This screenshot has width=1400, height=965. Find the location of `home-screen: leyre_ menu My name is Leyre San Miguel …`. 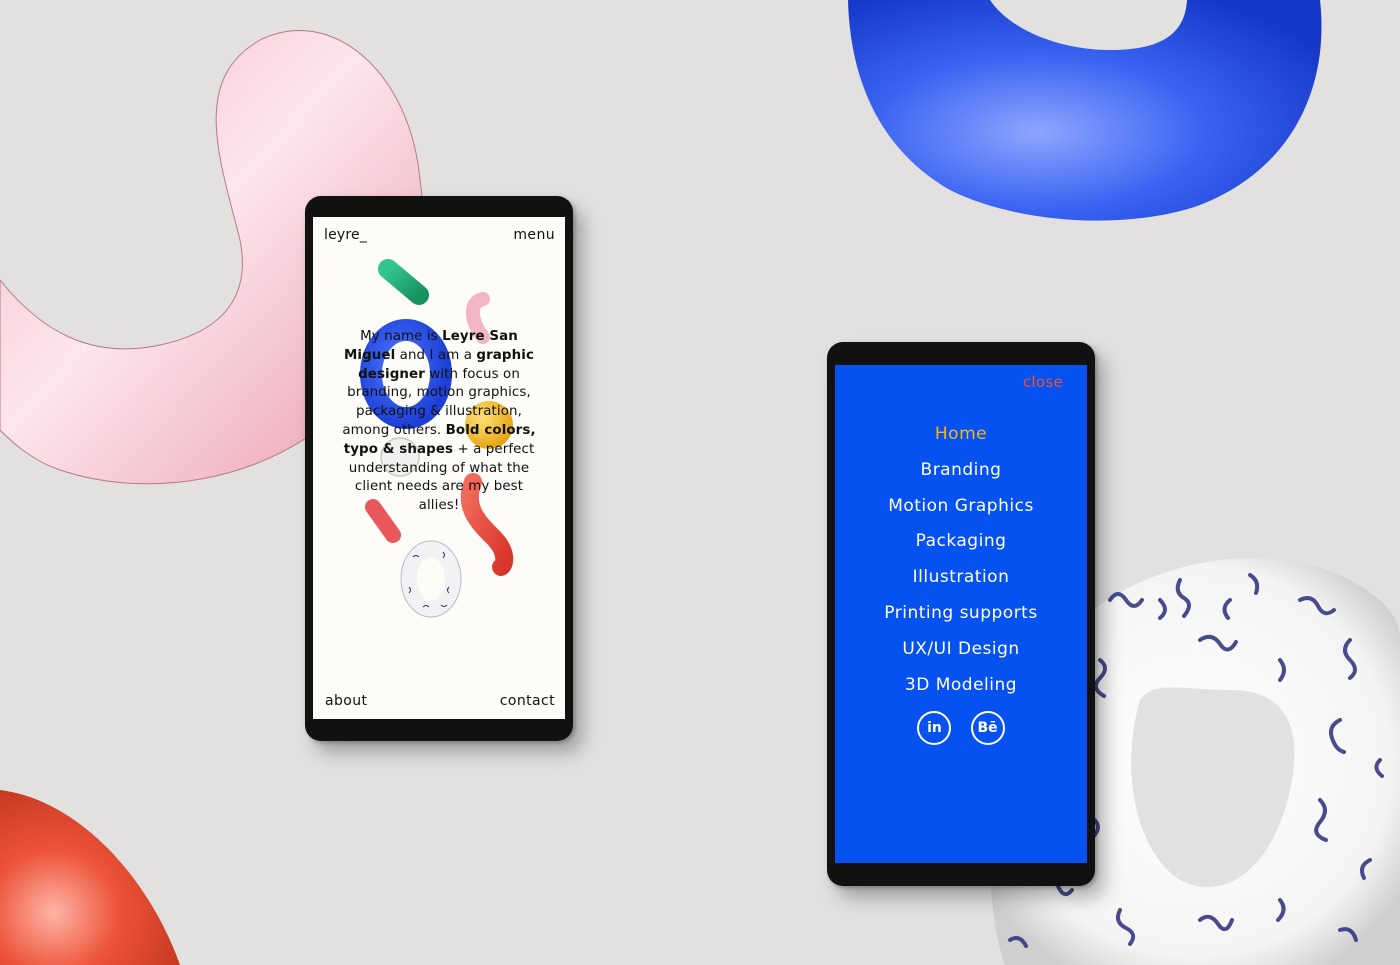

home-screen: leyre_ menu My name is Leyre San Miguel … is located at coordinates (439, 468).